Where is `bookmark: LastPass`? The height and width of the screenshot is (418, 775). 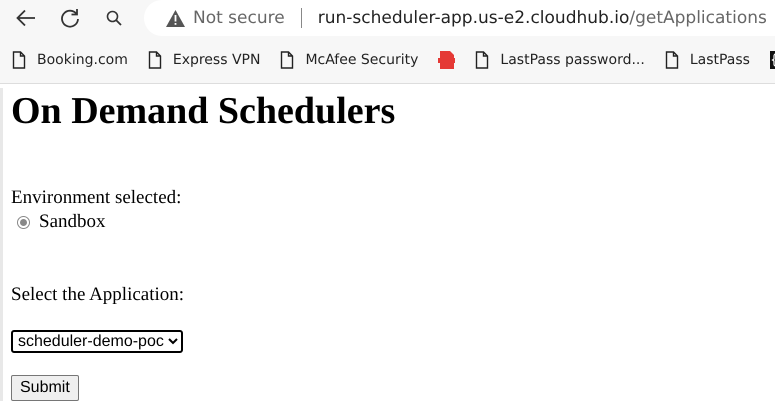
bookmark: LastPass is located at coordinates (707, 59).